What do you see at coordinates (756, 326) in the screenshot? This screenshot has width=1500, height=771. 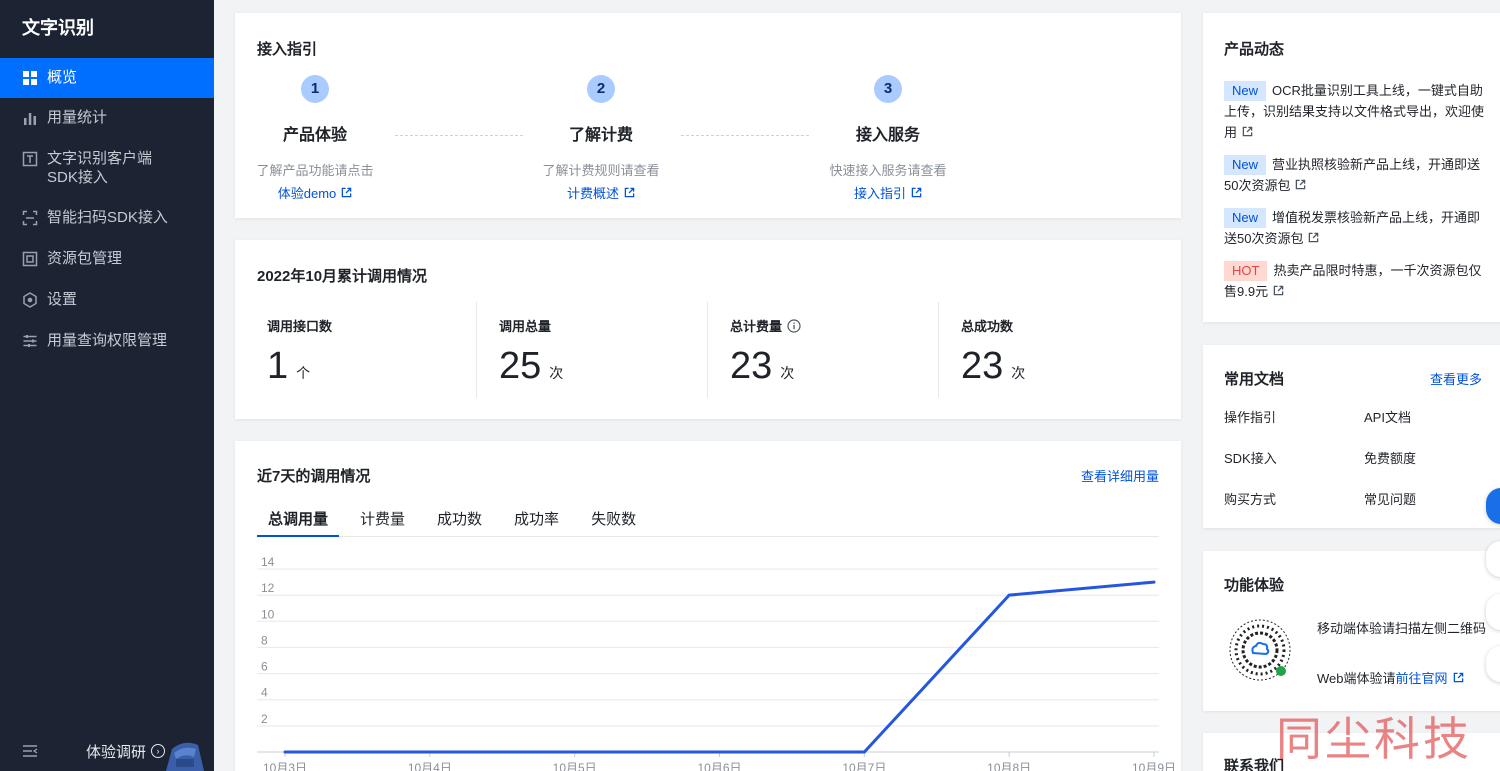 I see `stat-label: 总计费量` at bounding box center [756, 326].